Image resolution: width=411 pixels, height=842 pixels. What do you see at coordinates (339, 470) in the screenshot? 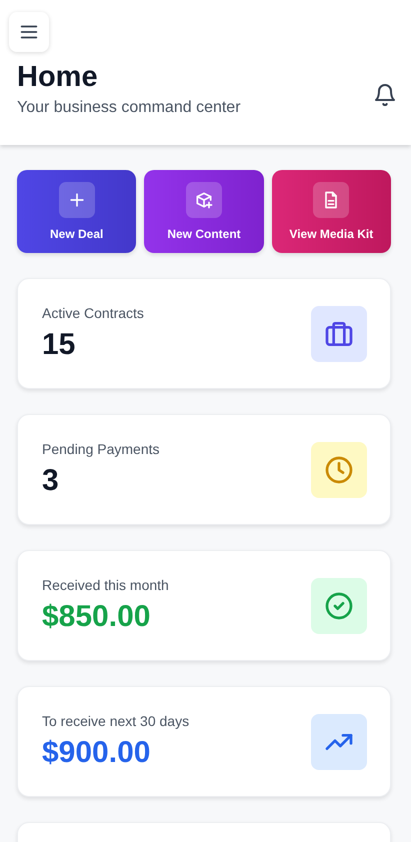
I see `clock-icon` at bounding box center [339, 470].